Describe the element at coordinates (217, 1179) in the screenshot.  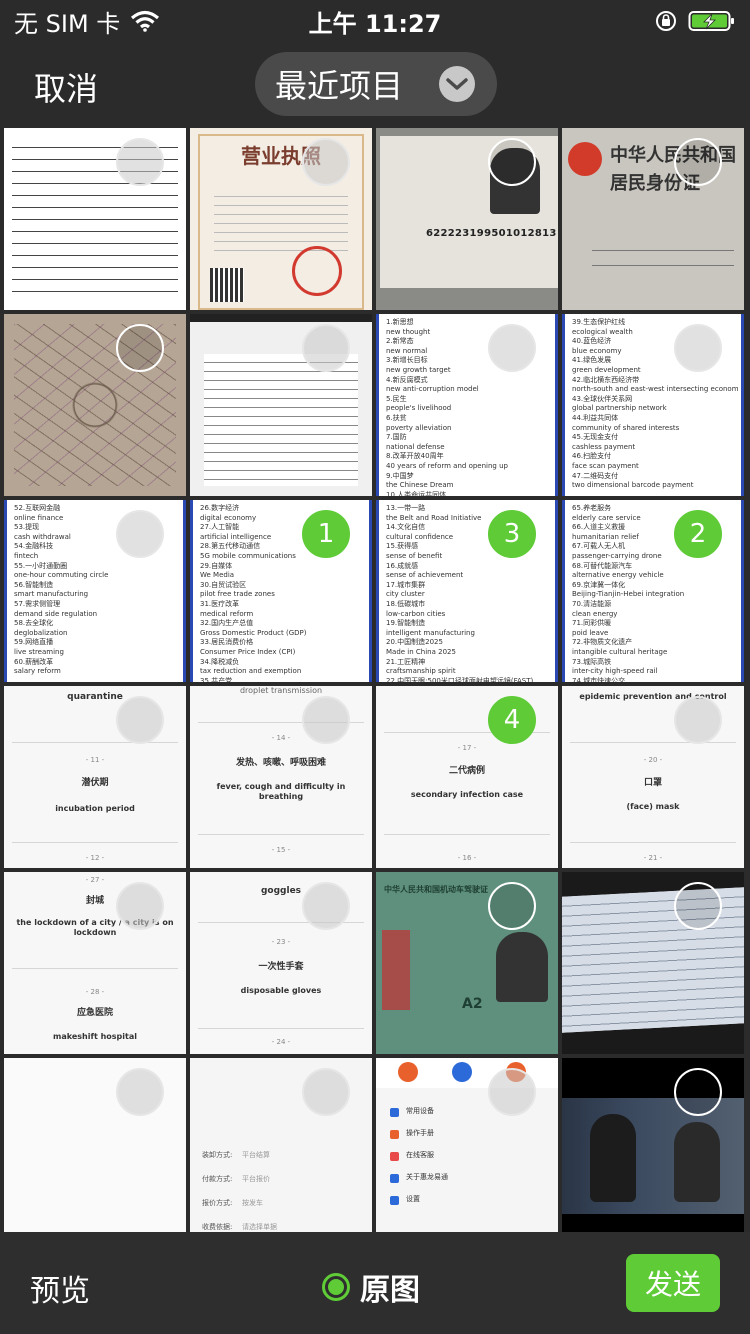
I see `form-label: 付款方式:` at that location.